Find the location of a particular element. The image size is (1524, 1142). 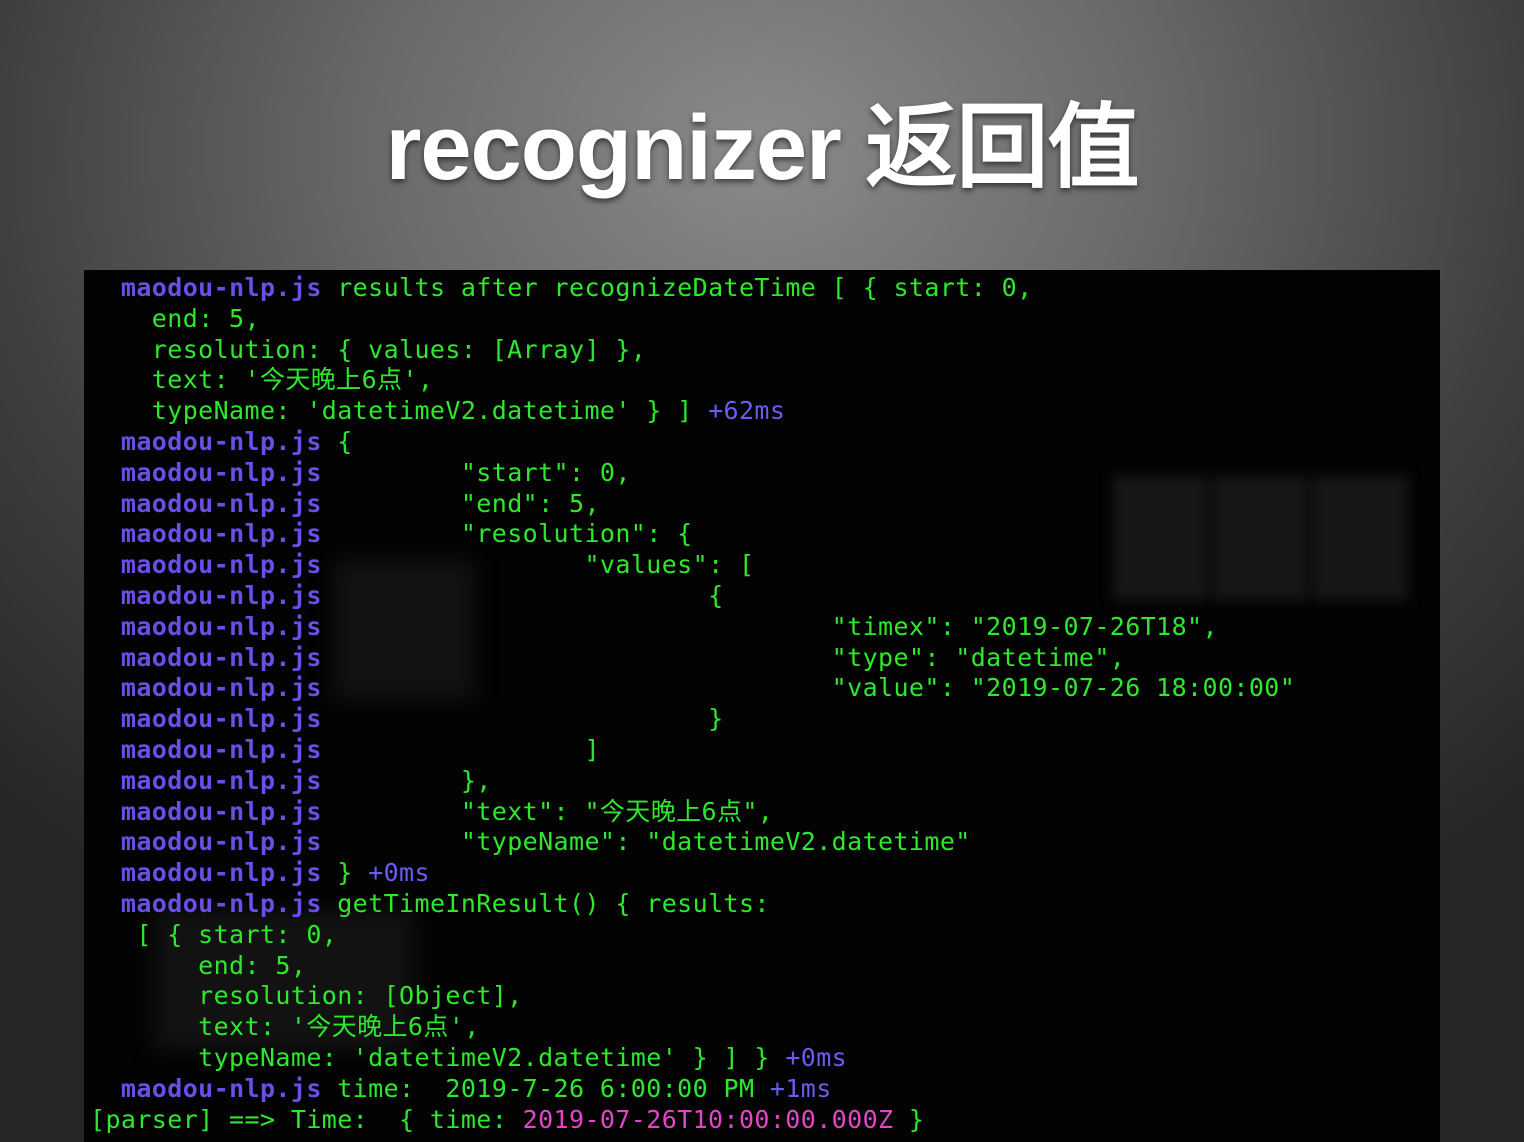

log-text: }, is located at coordinates (406, 780).